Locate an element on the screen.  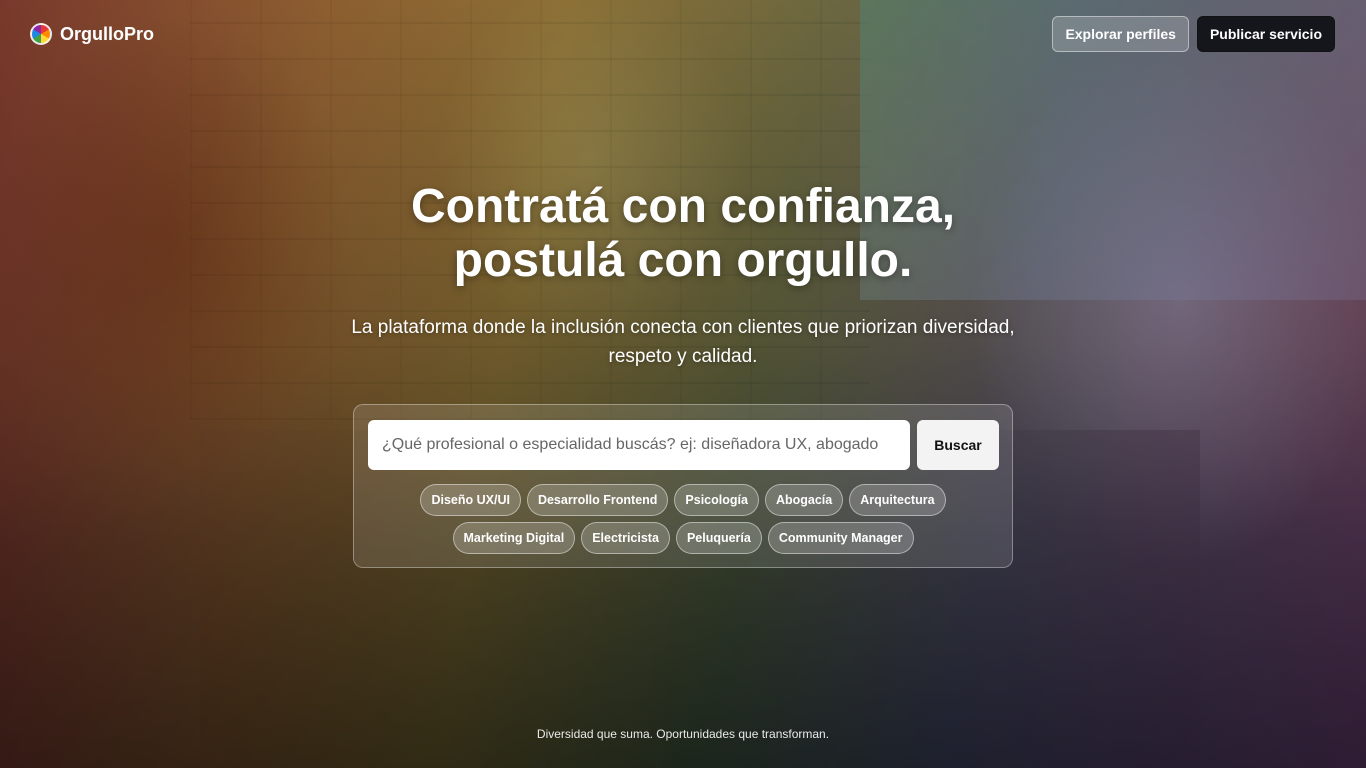
pride-circle-icon is located at coordinates (41, 34).